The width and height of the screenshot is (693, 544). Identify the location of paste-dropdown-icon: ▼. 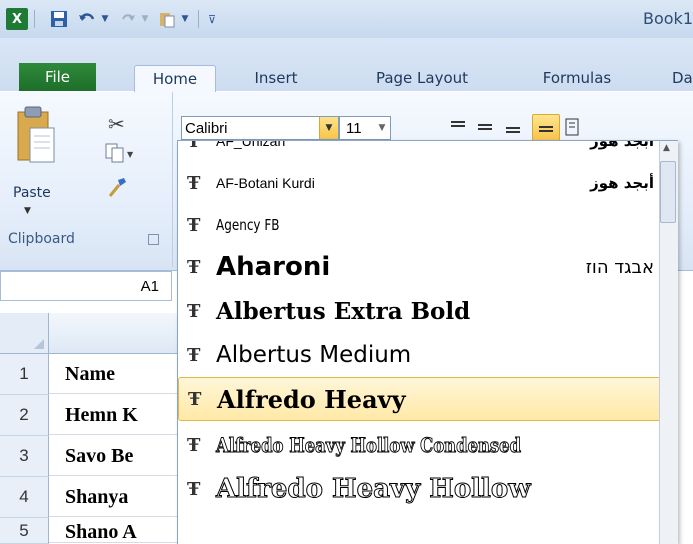
(27, 211).